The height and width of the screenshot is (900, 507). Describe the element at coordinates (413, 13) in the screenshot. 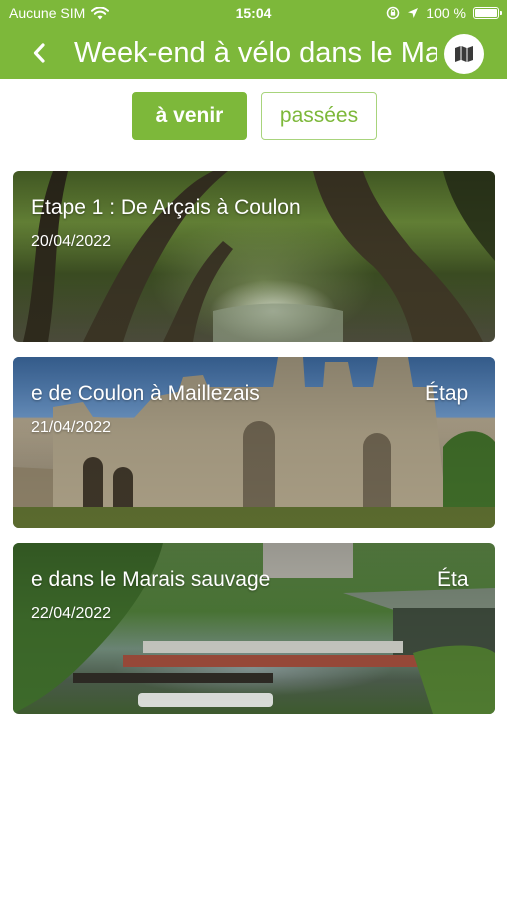

I see `location-arrow-icon` at that location.